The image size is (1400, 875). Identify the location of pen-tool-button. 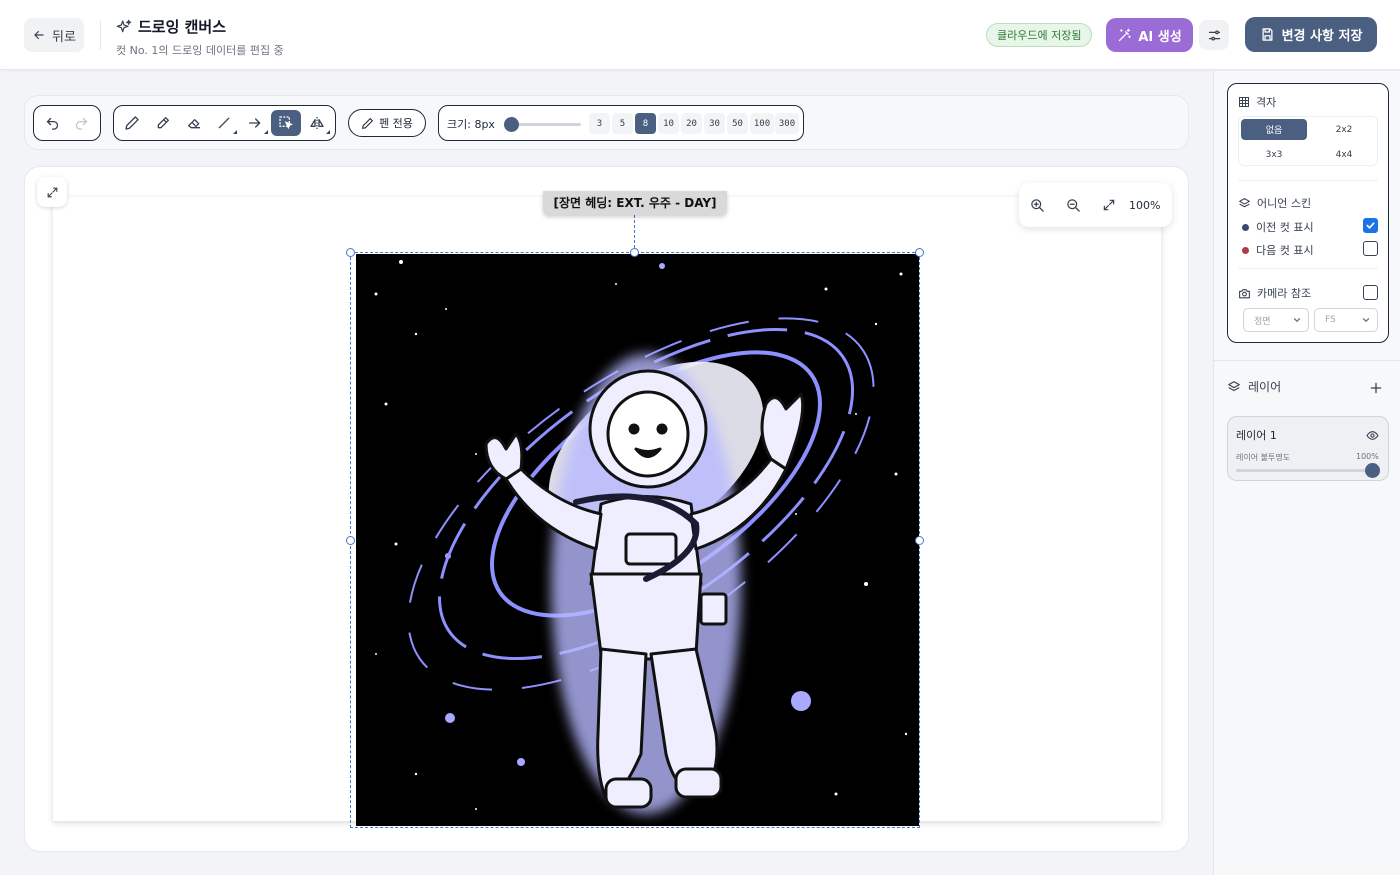
(132, 123).